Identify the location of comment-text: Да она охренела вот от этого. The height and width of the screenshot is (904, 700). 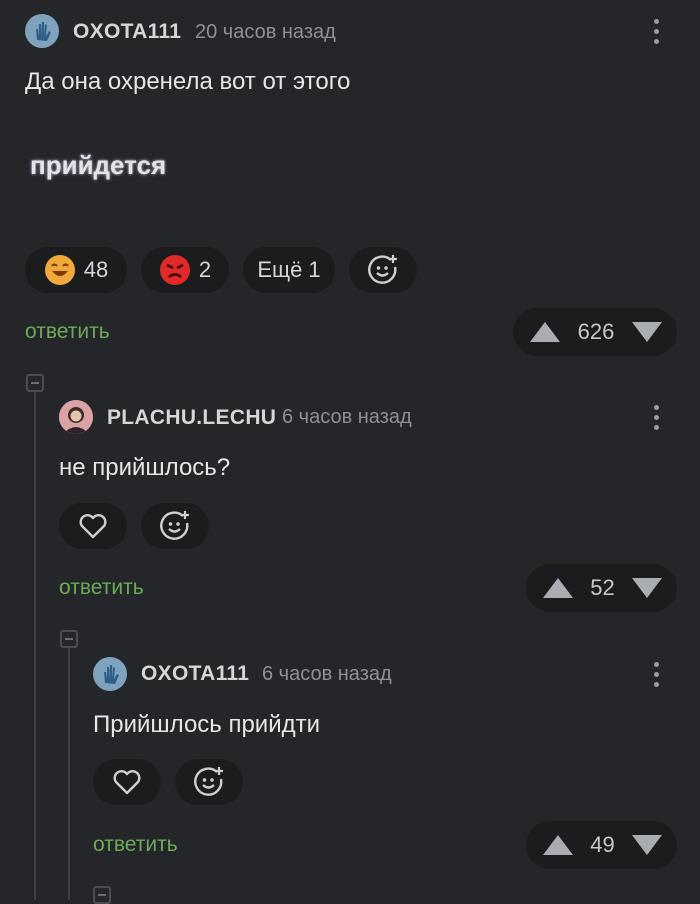
(188, 81).